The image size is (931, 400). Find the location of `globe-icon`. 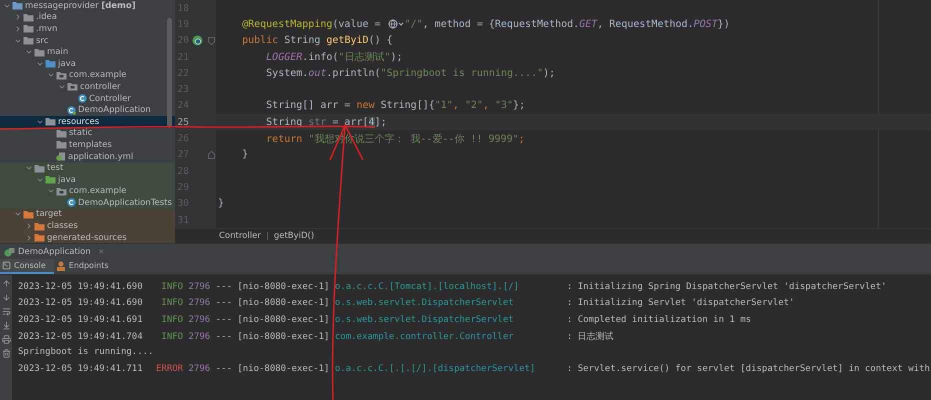

globe-icon is located at coordinates (396, 24).